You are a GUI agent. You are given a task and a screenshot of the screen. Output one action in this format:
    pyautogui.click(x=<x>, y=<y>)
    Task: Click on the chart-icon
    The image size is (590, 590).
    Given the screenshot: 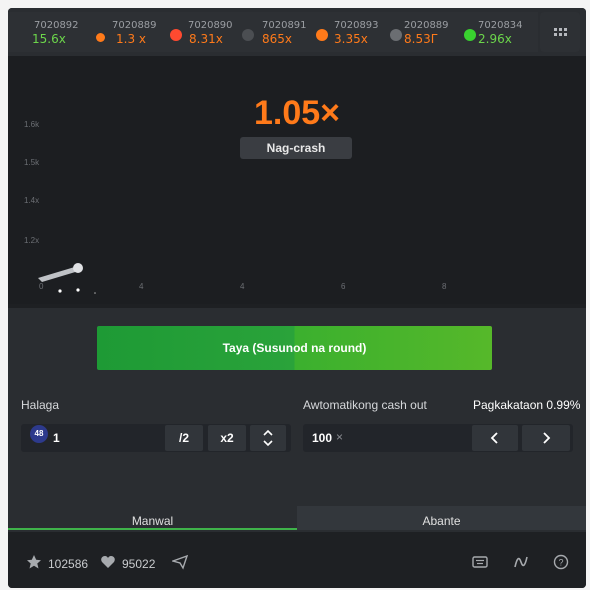 What is the action you would take?
    pyautogui.click(x=521, y=562)
    